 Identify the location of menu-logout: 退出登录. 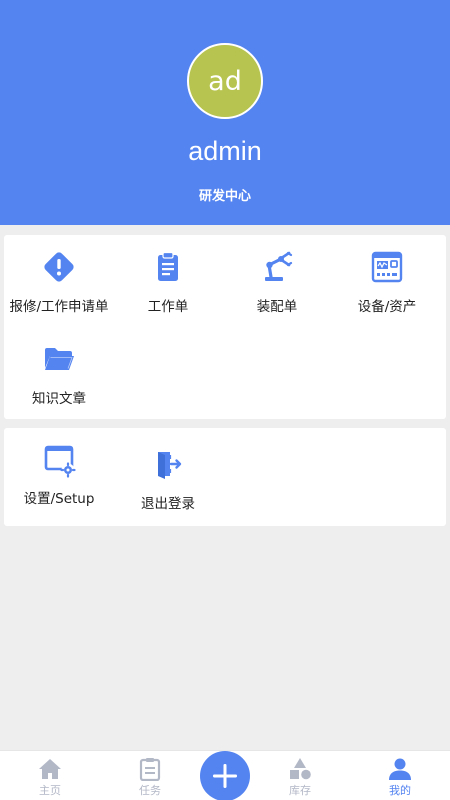
(168, 479).